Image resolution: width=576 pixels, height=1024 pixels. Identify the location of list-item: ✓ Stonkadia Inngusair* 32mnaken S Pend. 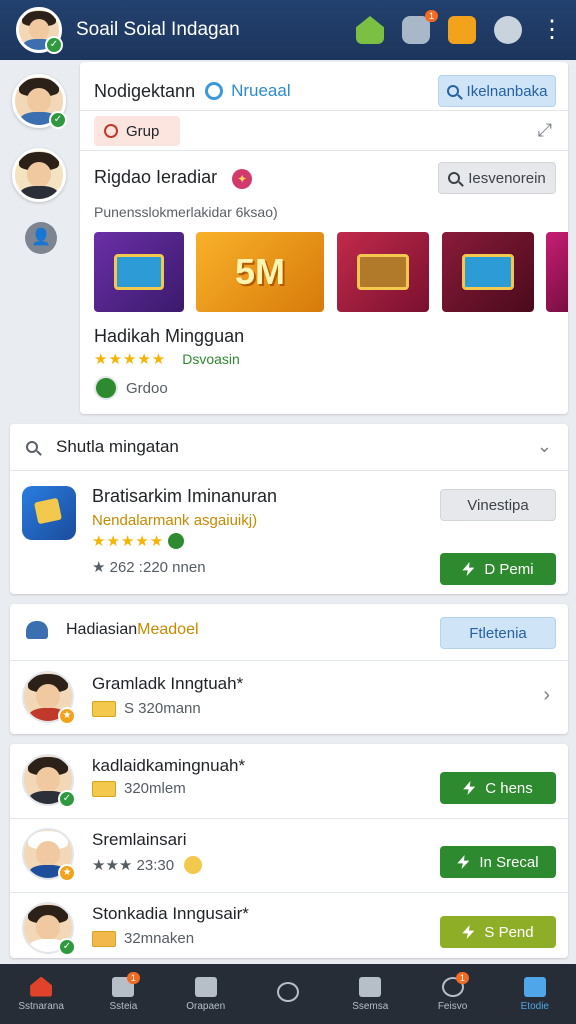
(289, 925).